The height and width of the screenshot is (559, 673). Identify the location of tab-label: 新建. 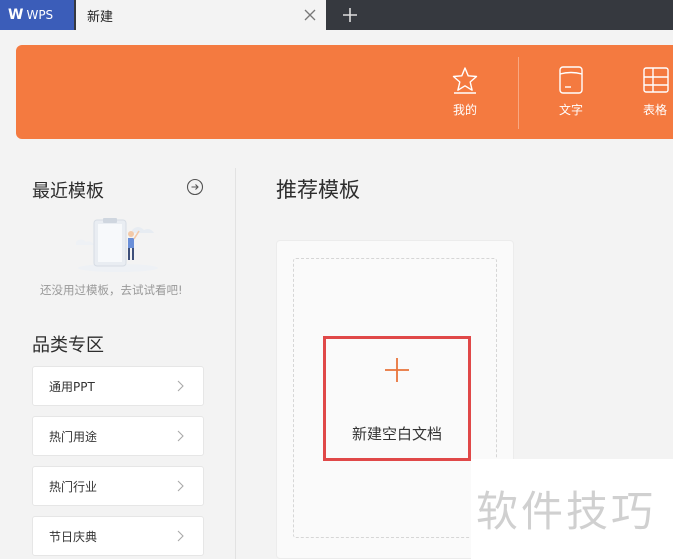
(100, 17).